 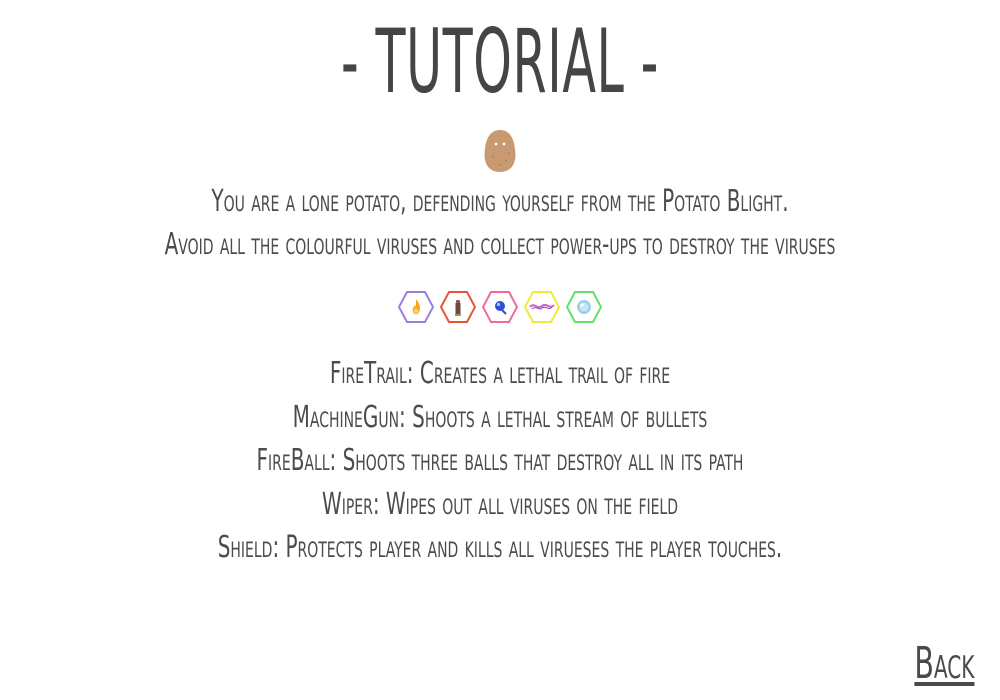 I want to click on powerup-icons-row, so click(x=501, y=308).